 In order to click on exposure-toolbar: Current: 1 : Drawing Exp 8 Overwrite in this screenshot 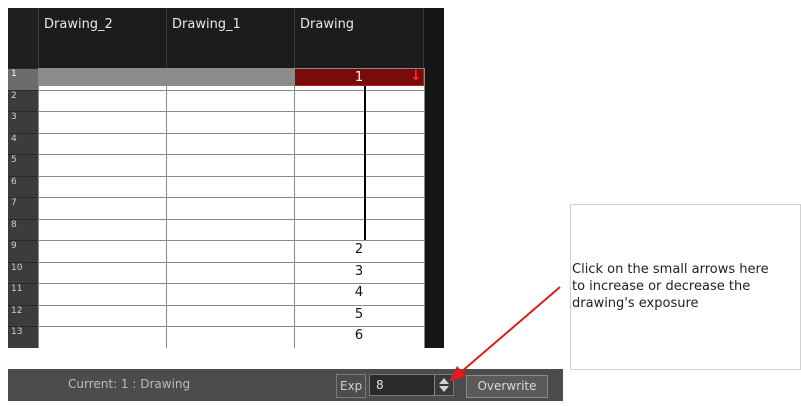, I will do `click(285, 385)`.